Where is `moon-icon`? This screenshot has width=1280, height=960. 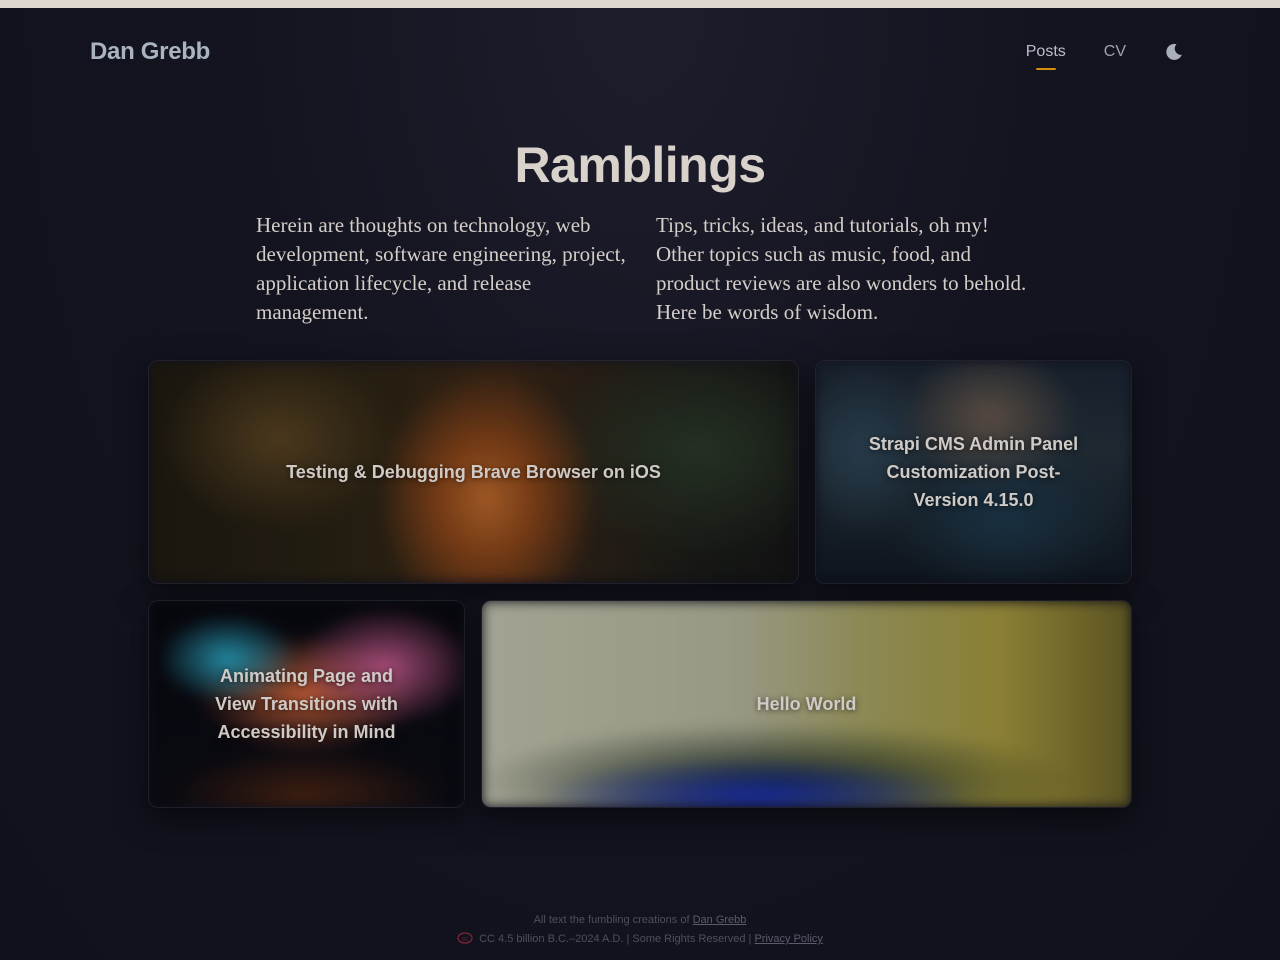
moon-icon is located at coordinates (1174, 51).